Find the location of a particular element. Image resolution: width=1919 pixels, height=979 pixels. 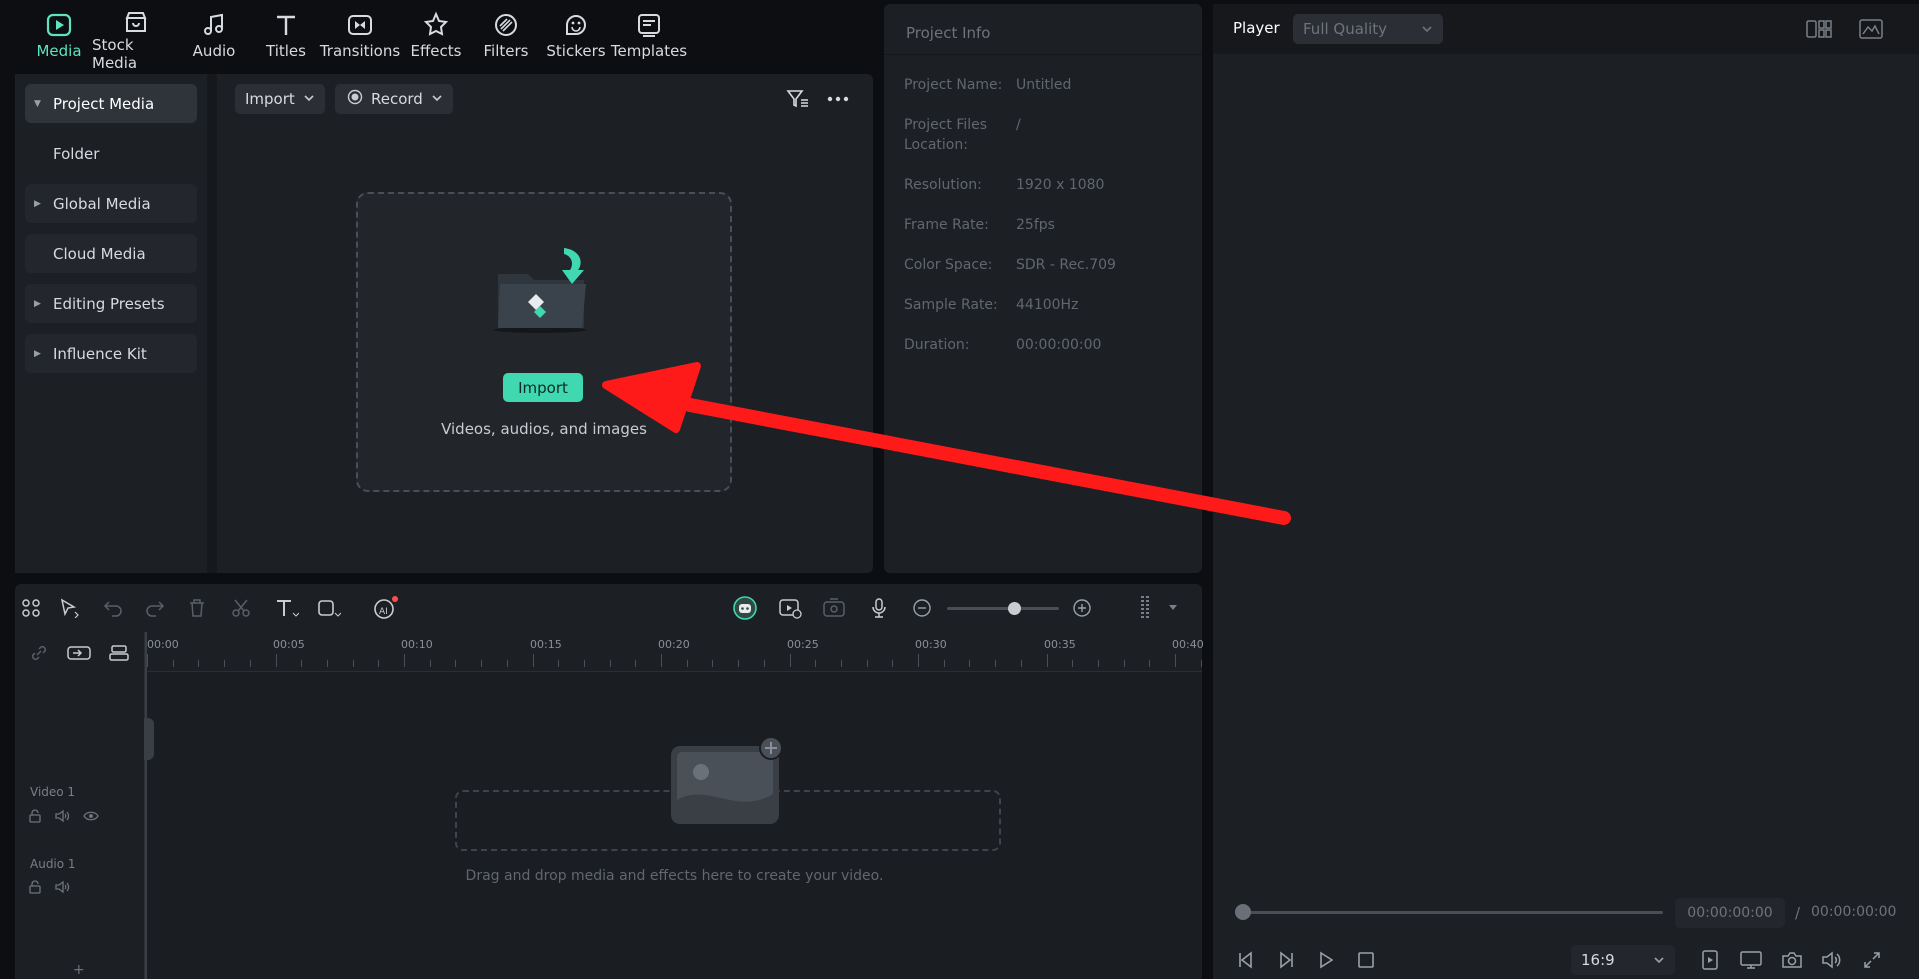

media-icon is located at coordinates (59, 25).